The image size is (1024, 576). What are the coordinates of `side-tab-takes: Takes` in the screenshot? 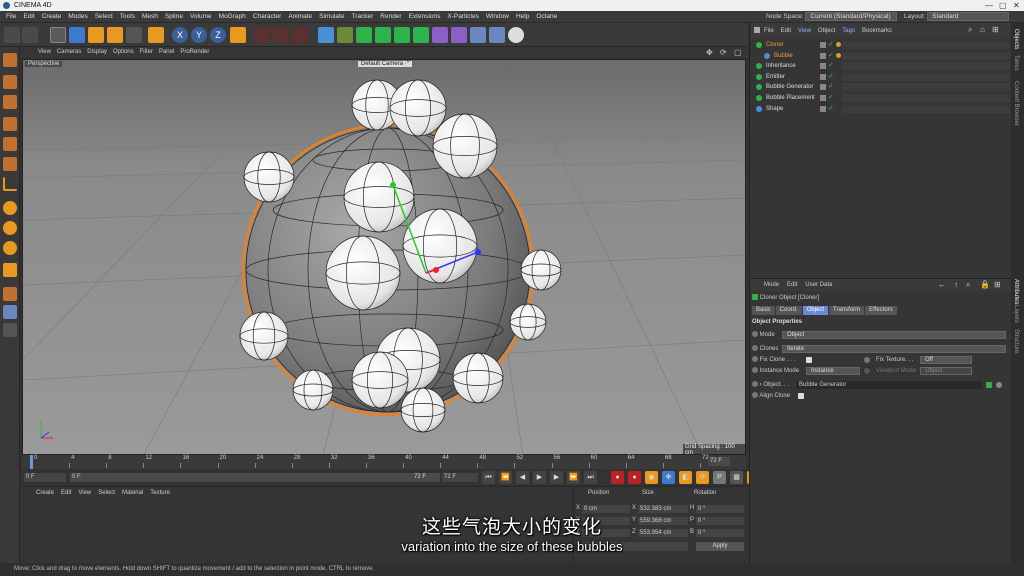 It's located at (1016, 63).